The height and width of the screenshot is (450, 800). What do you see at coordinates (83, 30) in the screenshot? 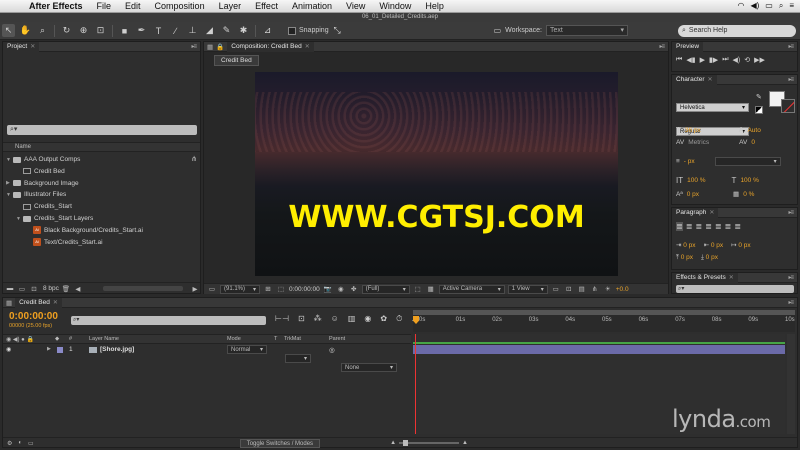
I see `camera-tool-icon: ⊕` at bounding box center [83, 30].